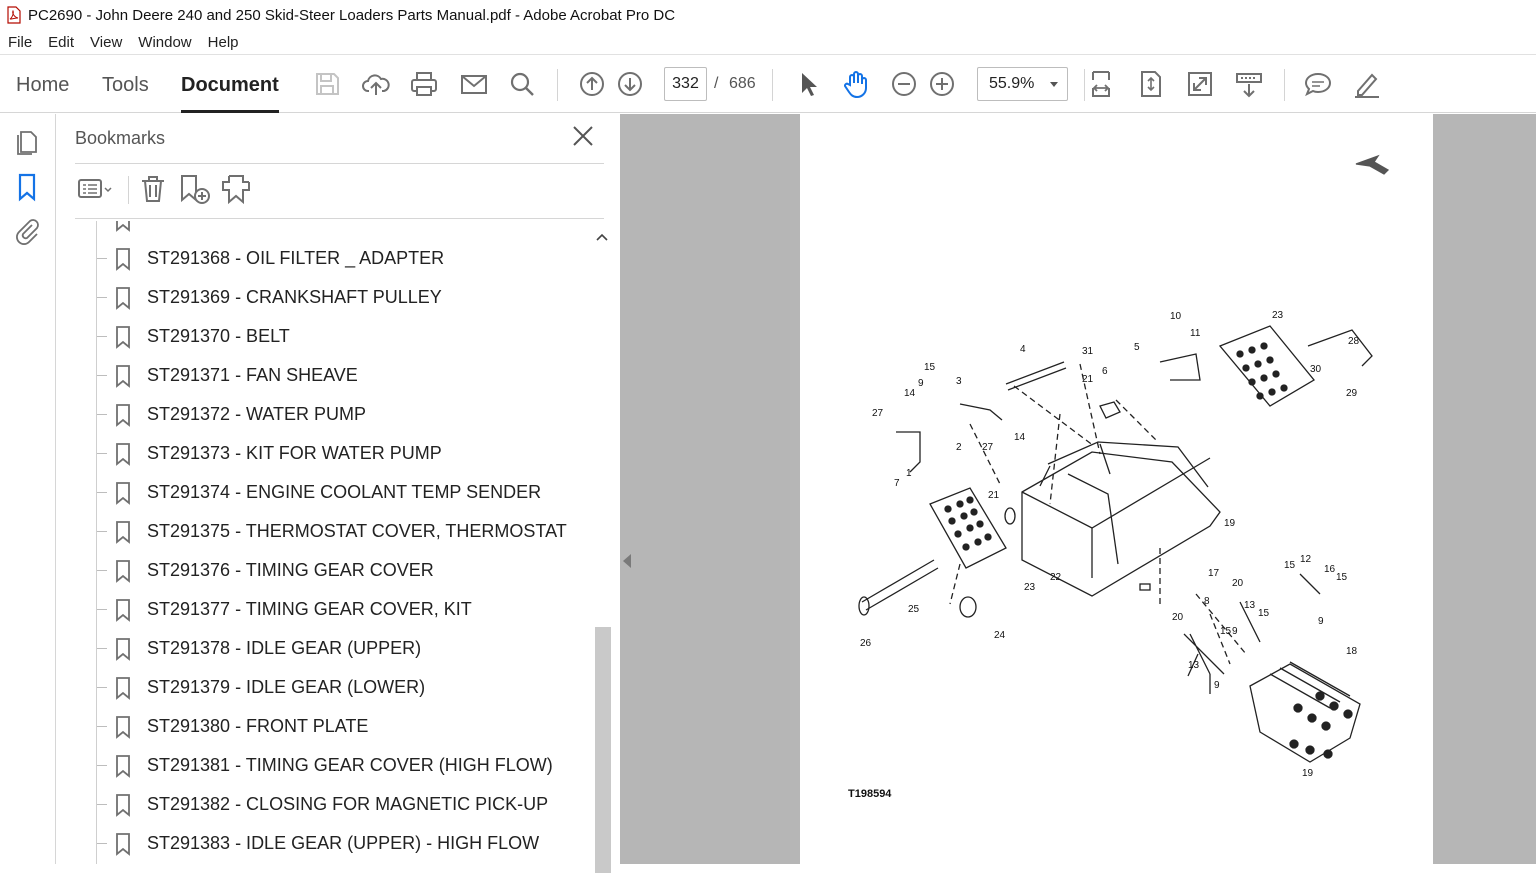 This screenshot has height=873, width=1536. What do you see at coordinates (345, 414) in the screenshot?
I see `bookmark-item: ST291372 - WATER PUMP` at bounding box center [345, 414].